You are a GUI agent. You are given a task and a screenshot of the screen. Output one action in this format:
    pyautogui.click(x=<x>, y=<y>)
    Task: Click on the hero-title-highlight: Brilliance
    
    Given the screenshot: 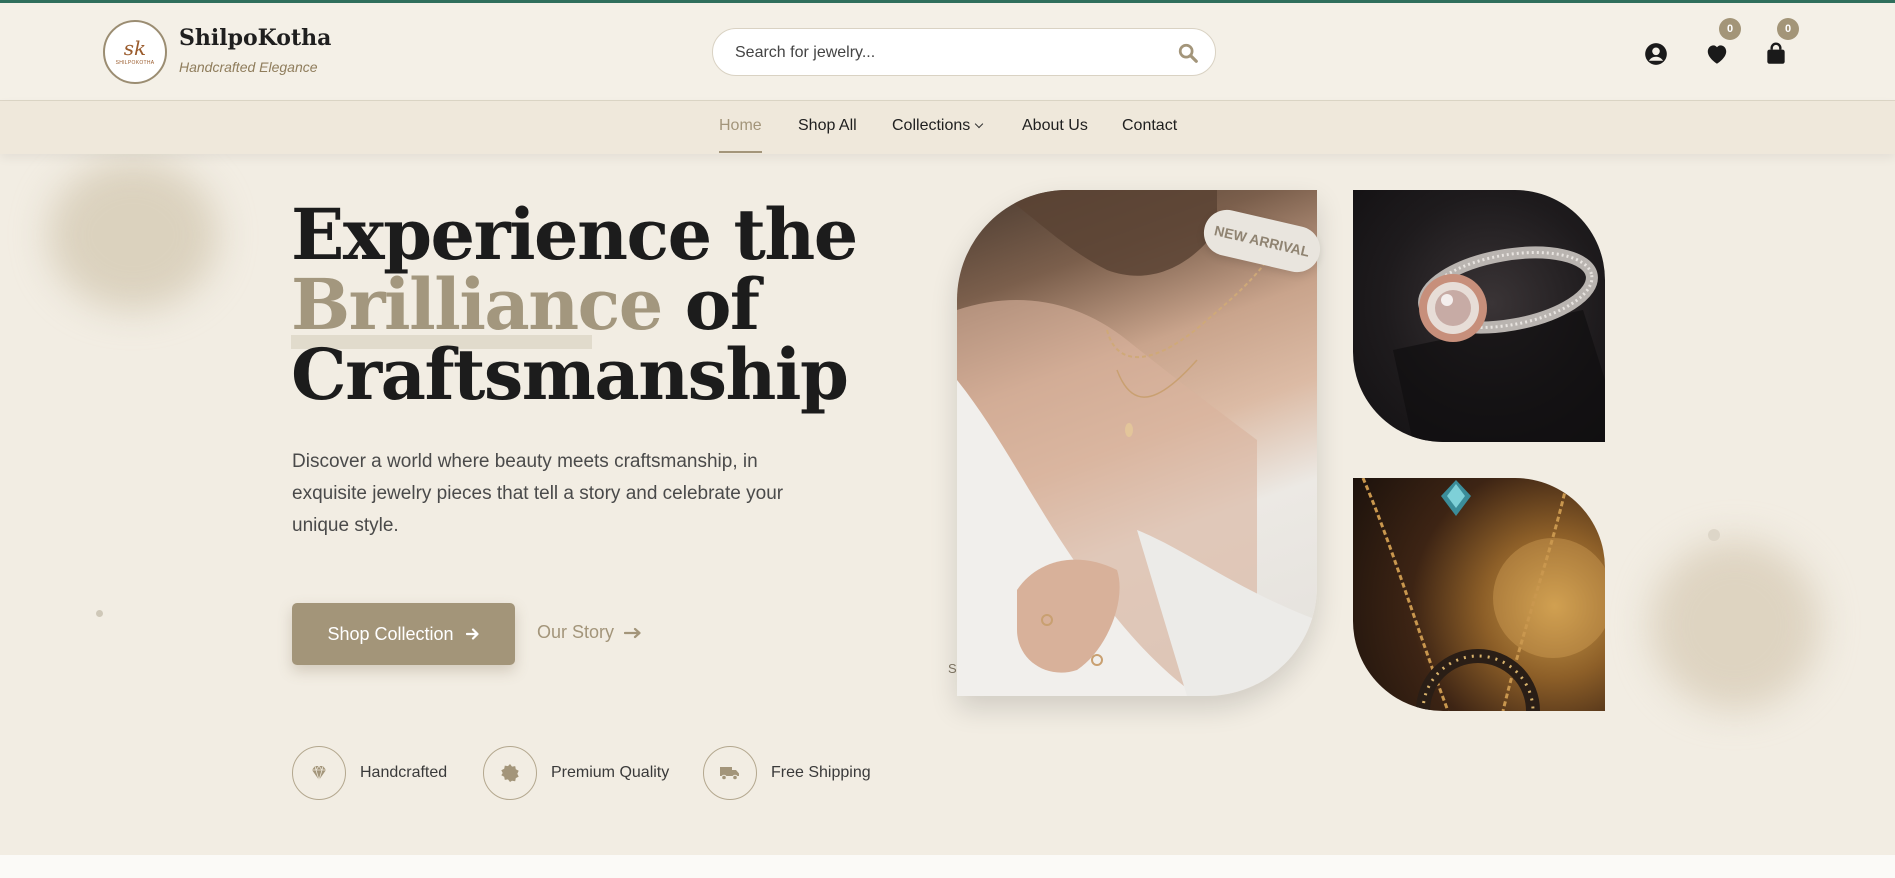 What is the action you would take?
    pyautogui.click(x=477, y=304)
    